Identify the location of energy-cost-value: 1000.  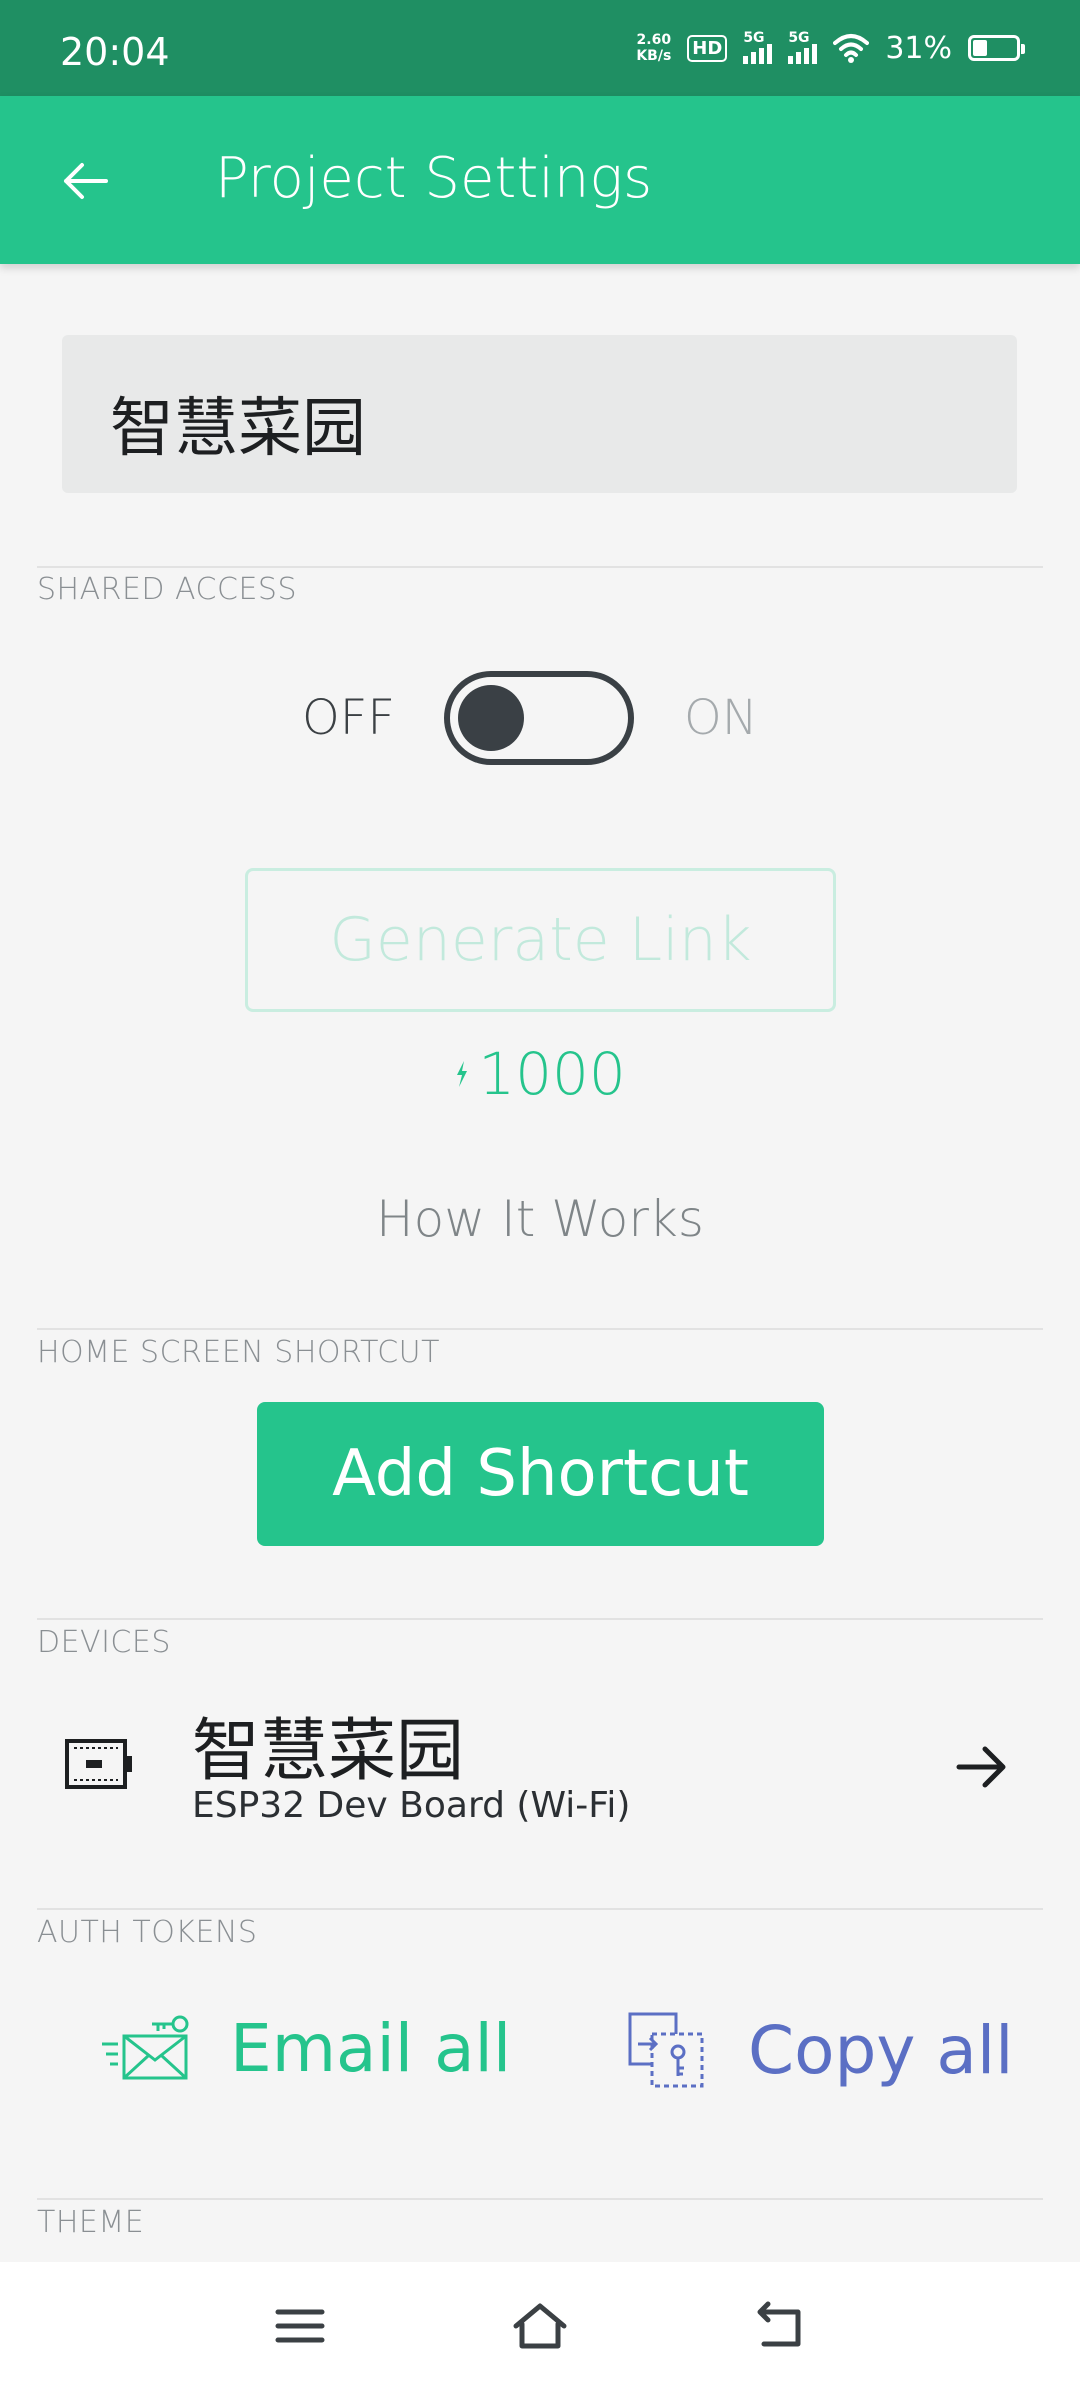
(552, 1074).